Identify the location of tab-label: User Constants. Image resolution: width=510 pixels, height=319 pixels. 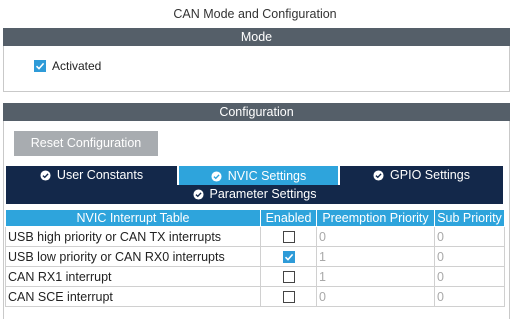
(100, 175).